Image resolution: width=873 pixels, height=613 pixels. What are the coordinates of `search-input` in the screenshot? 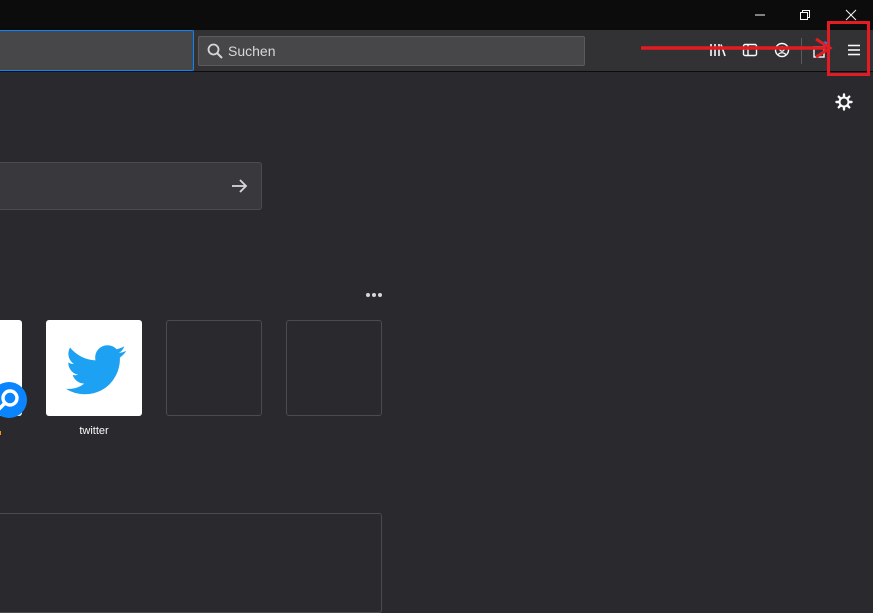 It's located at (398, 51).